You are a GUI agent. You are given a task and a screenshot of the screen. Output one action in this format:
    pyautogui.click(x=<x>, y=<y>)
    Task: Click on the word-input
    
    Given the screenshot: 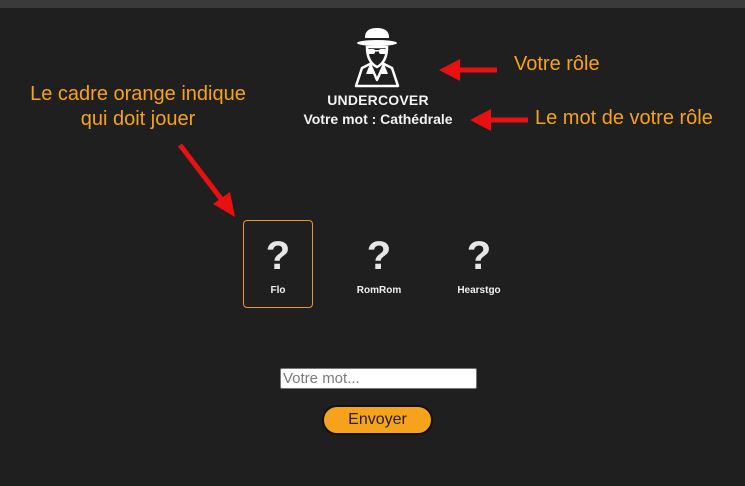 What is the action you would take?
    pyautogui.click(x=378, y=378)
    